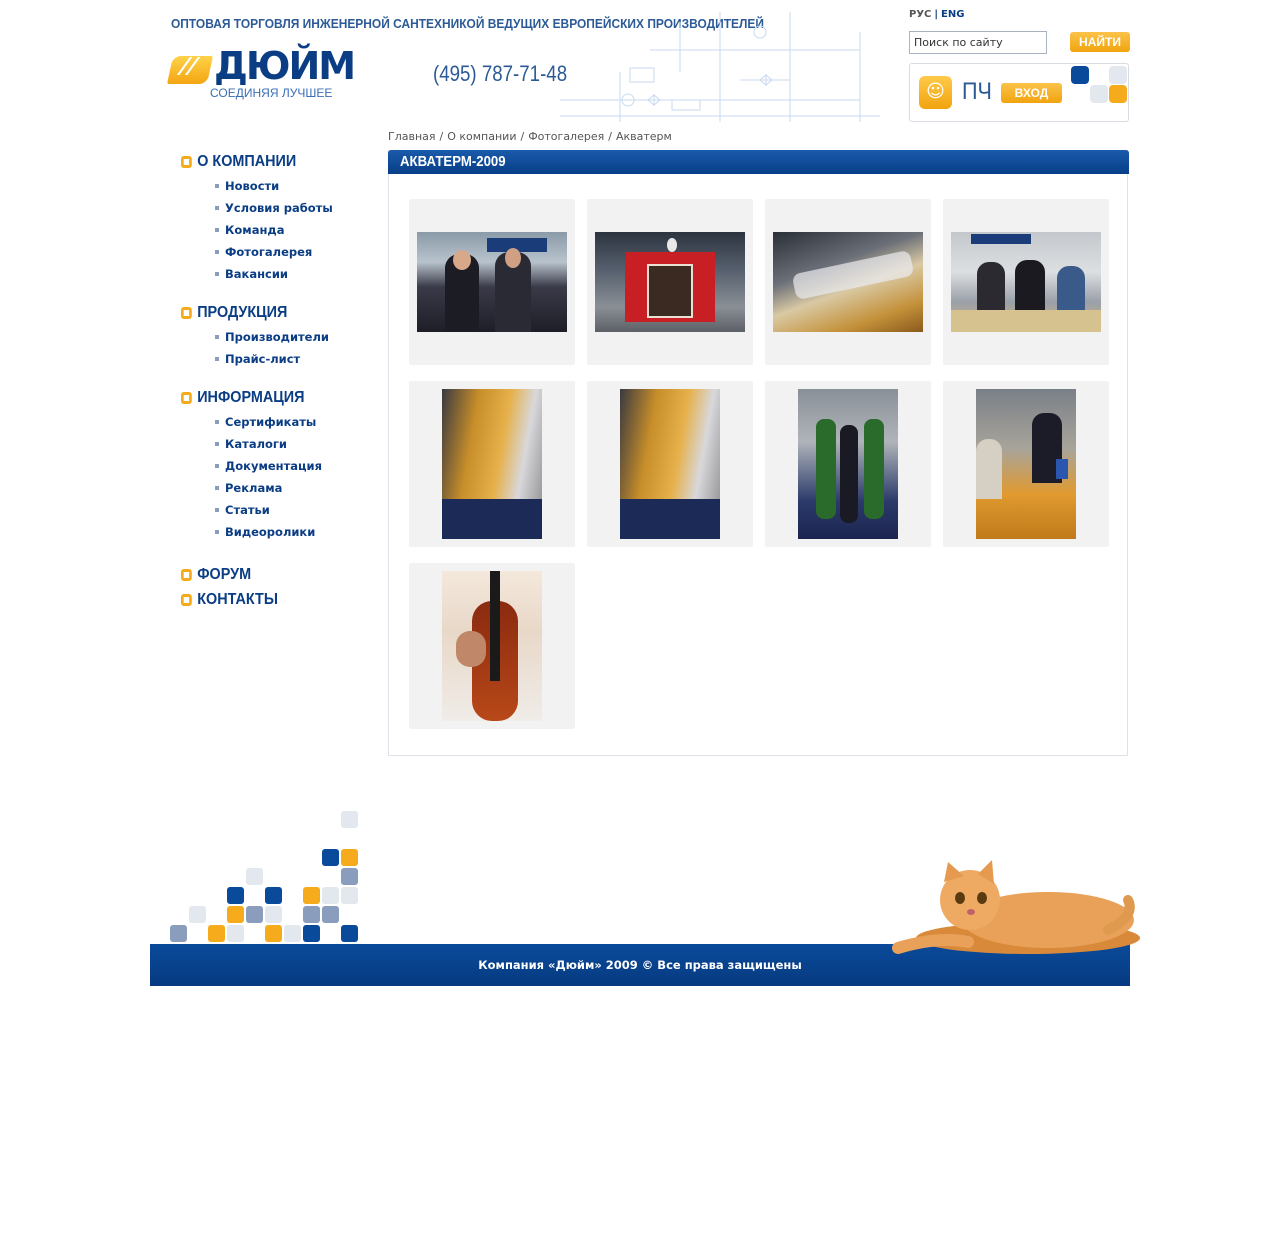  Describe the element at coordinates (271, 575) in the screenshot. I see `nav-link-forum: ФОРУМ` at that location.